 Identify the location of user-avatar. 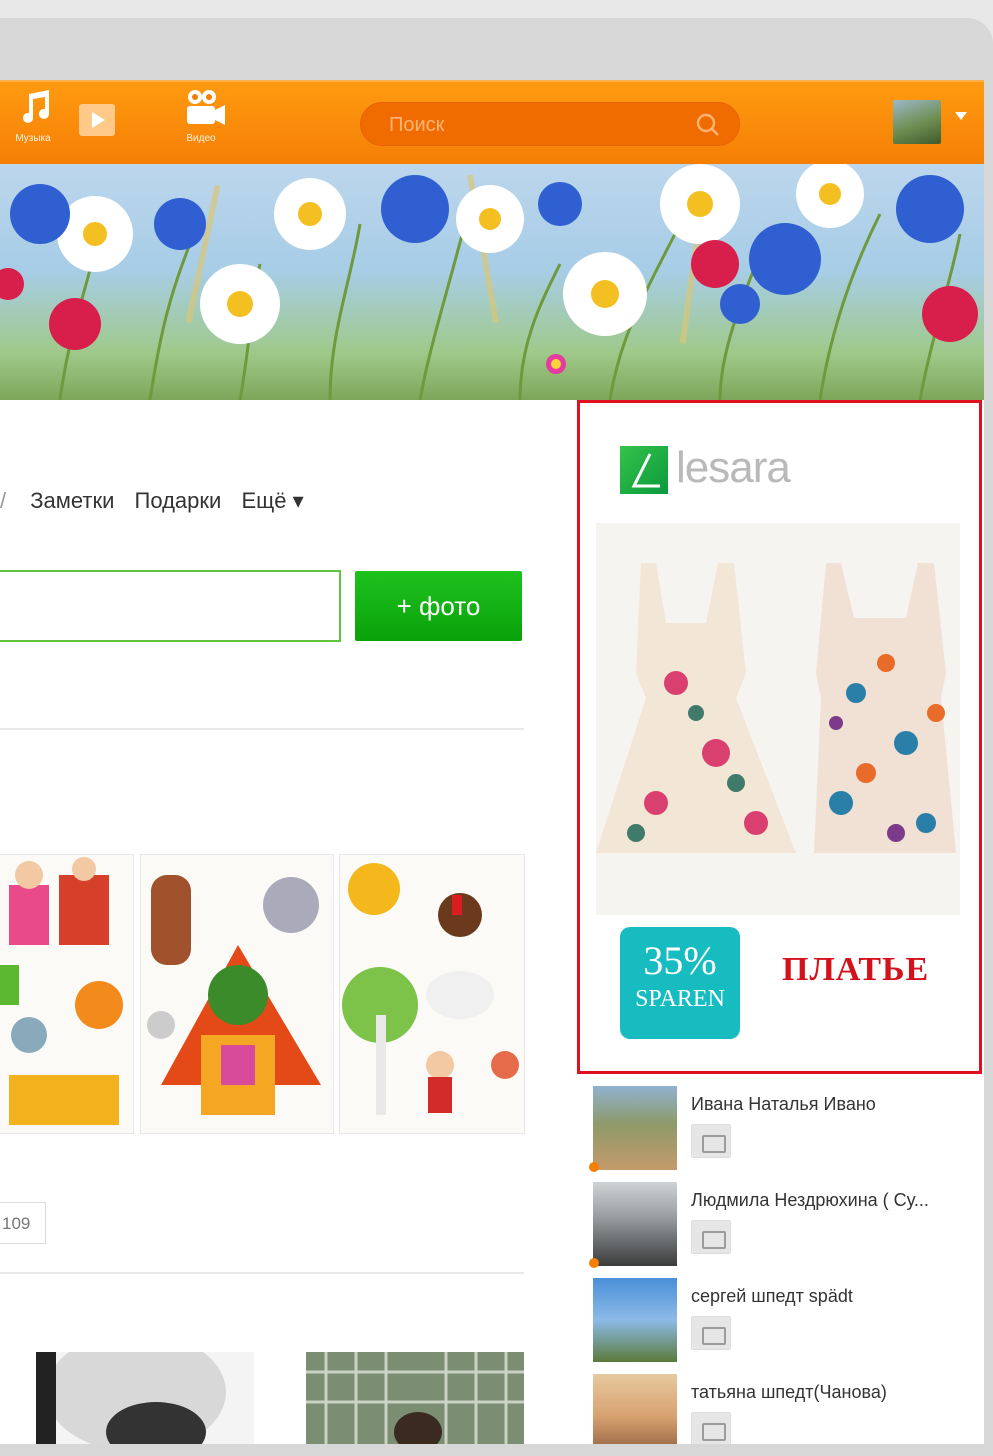
(917, 122).